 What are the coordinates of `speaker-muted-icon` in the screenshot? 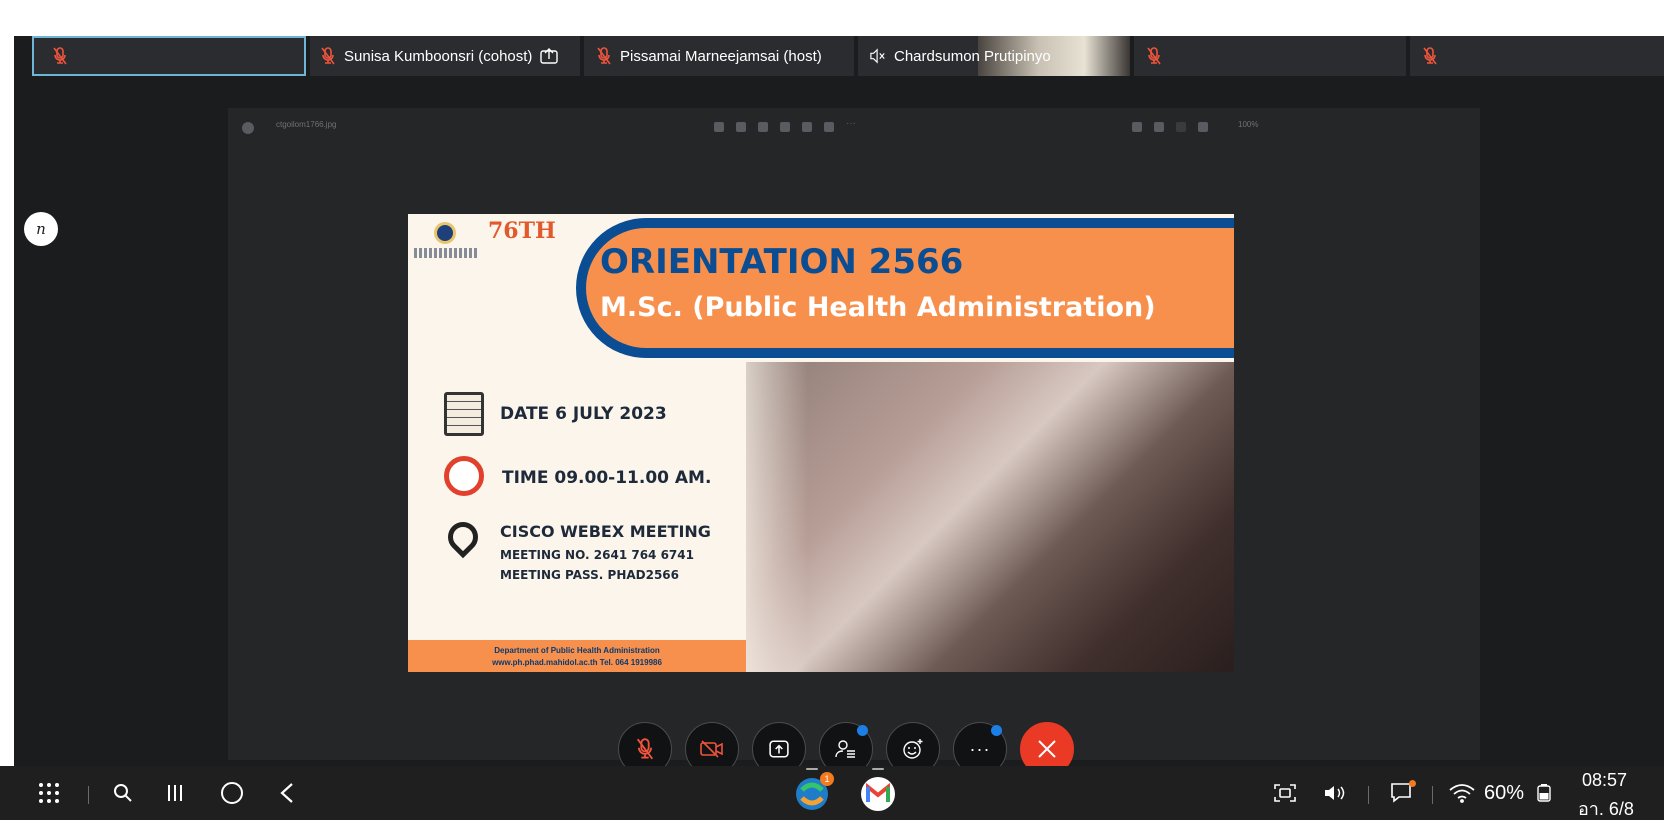 It's located at (878, 56).